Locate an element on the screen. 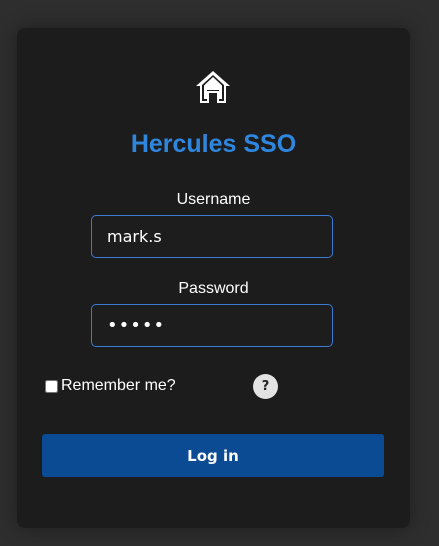  page-title: Hercules SSO is located at coordinates (213, 144).